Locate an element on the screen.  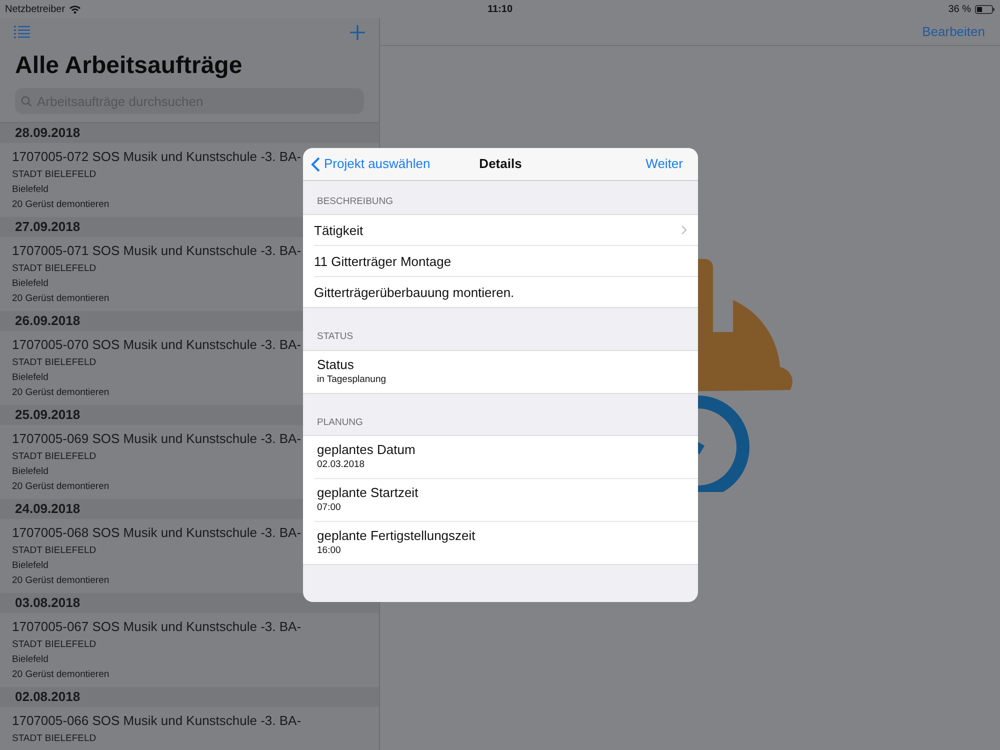
page-title: Alle Arbeitsaufträge is located at coordinates (129, 66).